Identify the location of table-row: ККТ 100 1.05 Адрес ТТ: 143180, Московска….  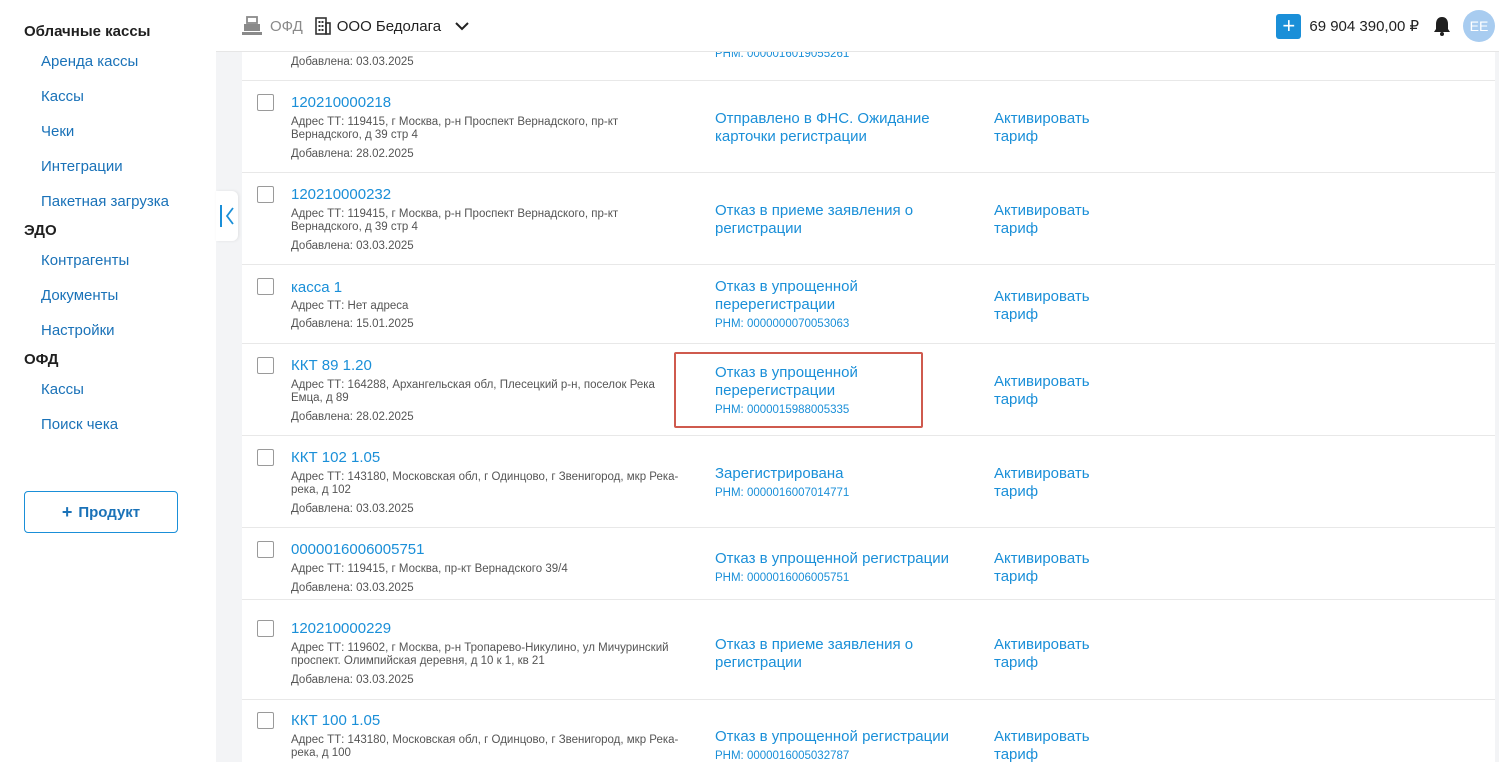
(868, 731).